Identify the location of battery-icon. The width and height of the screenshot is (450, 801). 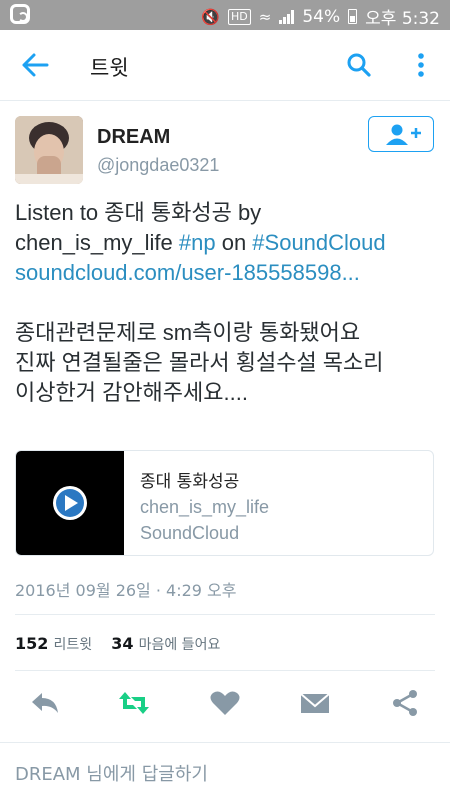
(353, 16).